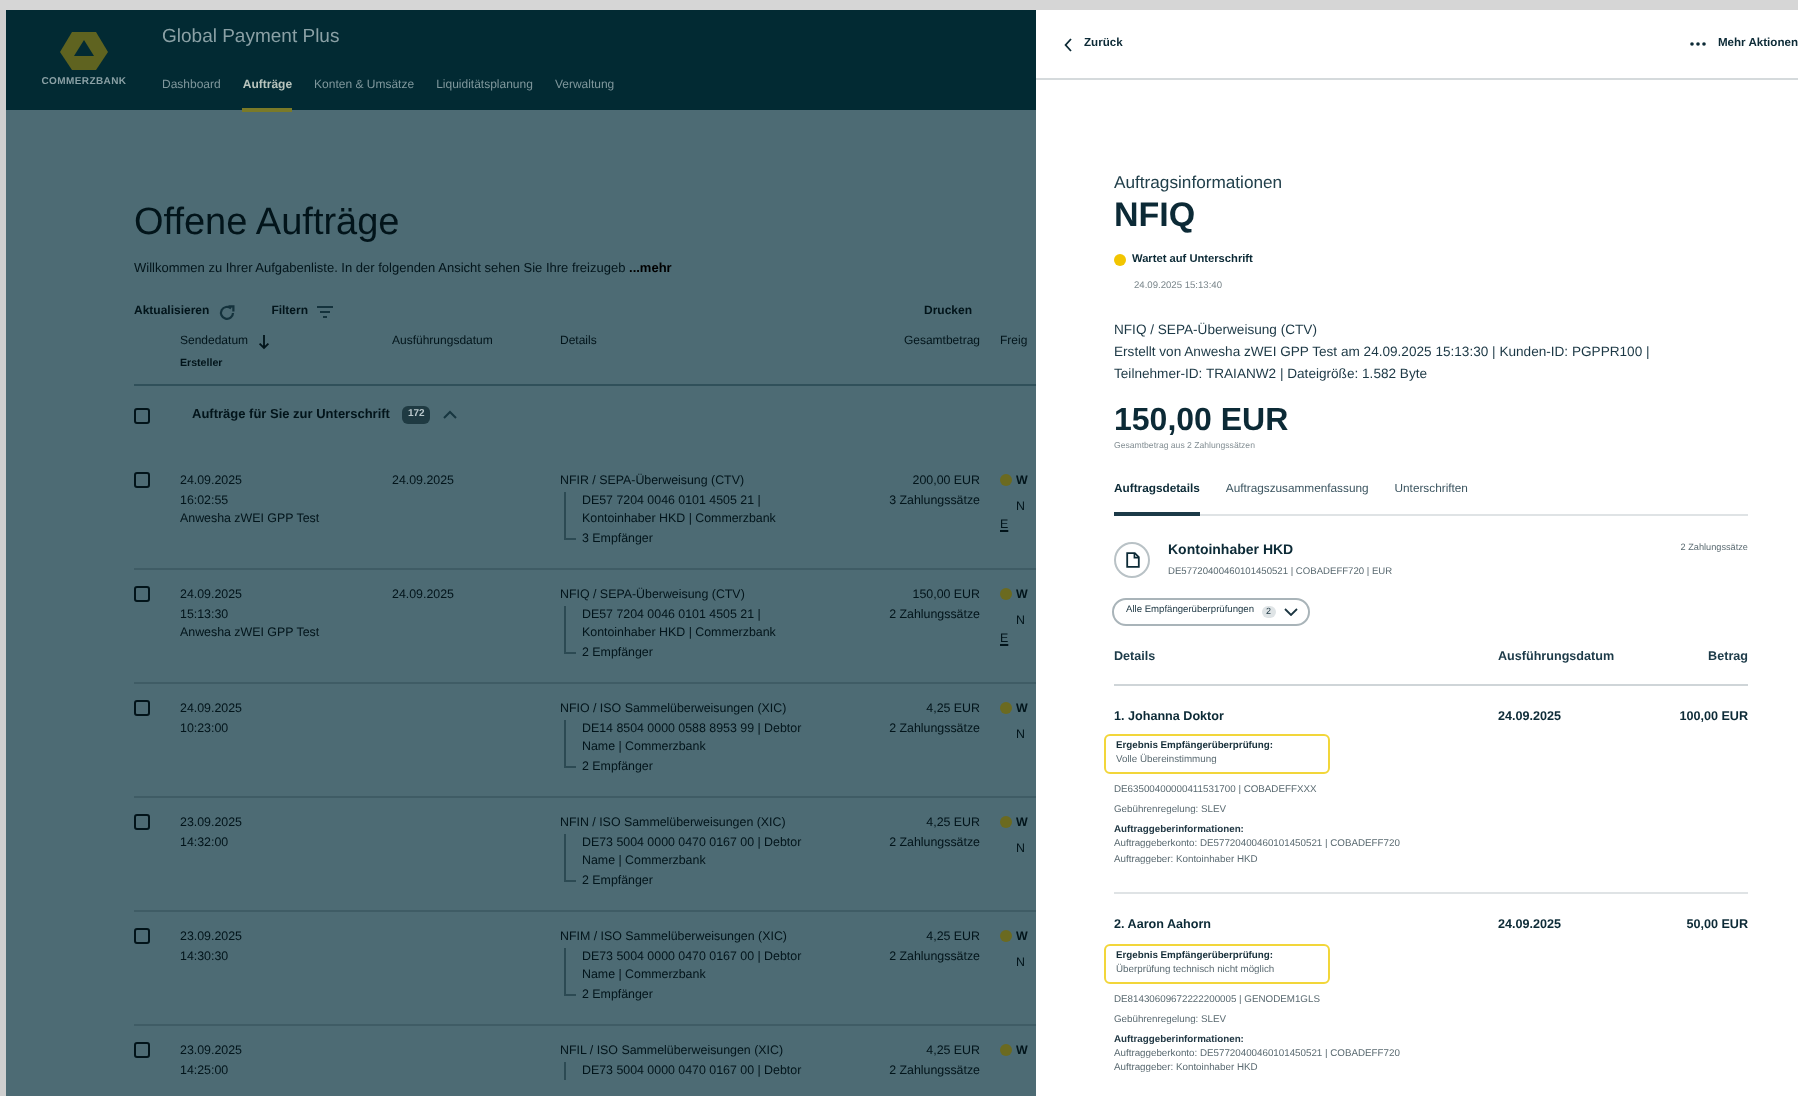 This screenshot has height=1096, width=1798. Describe the element at coordinates (1068, 44) in the screenshot. I see `back-chevron-icon` at that location.